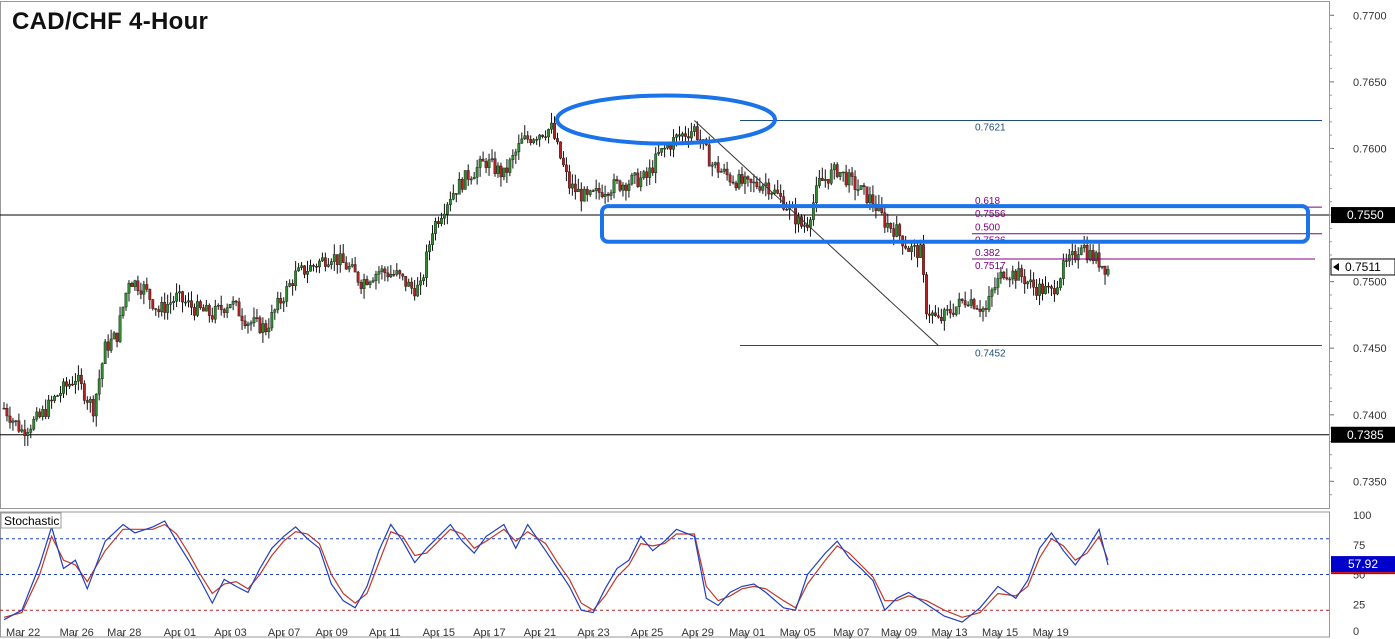 This screenshot has height=639, width=1395. What do you see at coordinates (284, 633) in the screenshot?
I see `time-tick-label: Apr 07` at bounding box center [284, 633].